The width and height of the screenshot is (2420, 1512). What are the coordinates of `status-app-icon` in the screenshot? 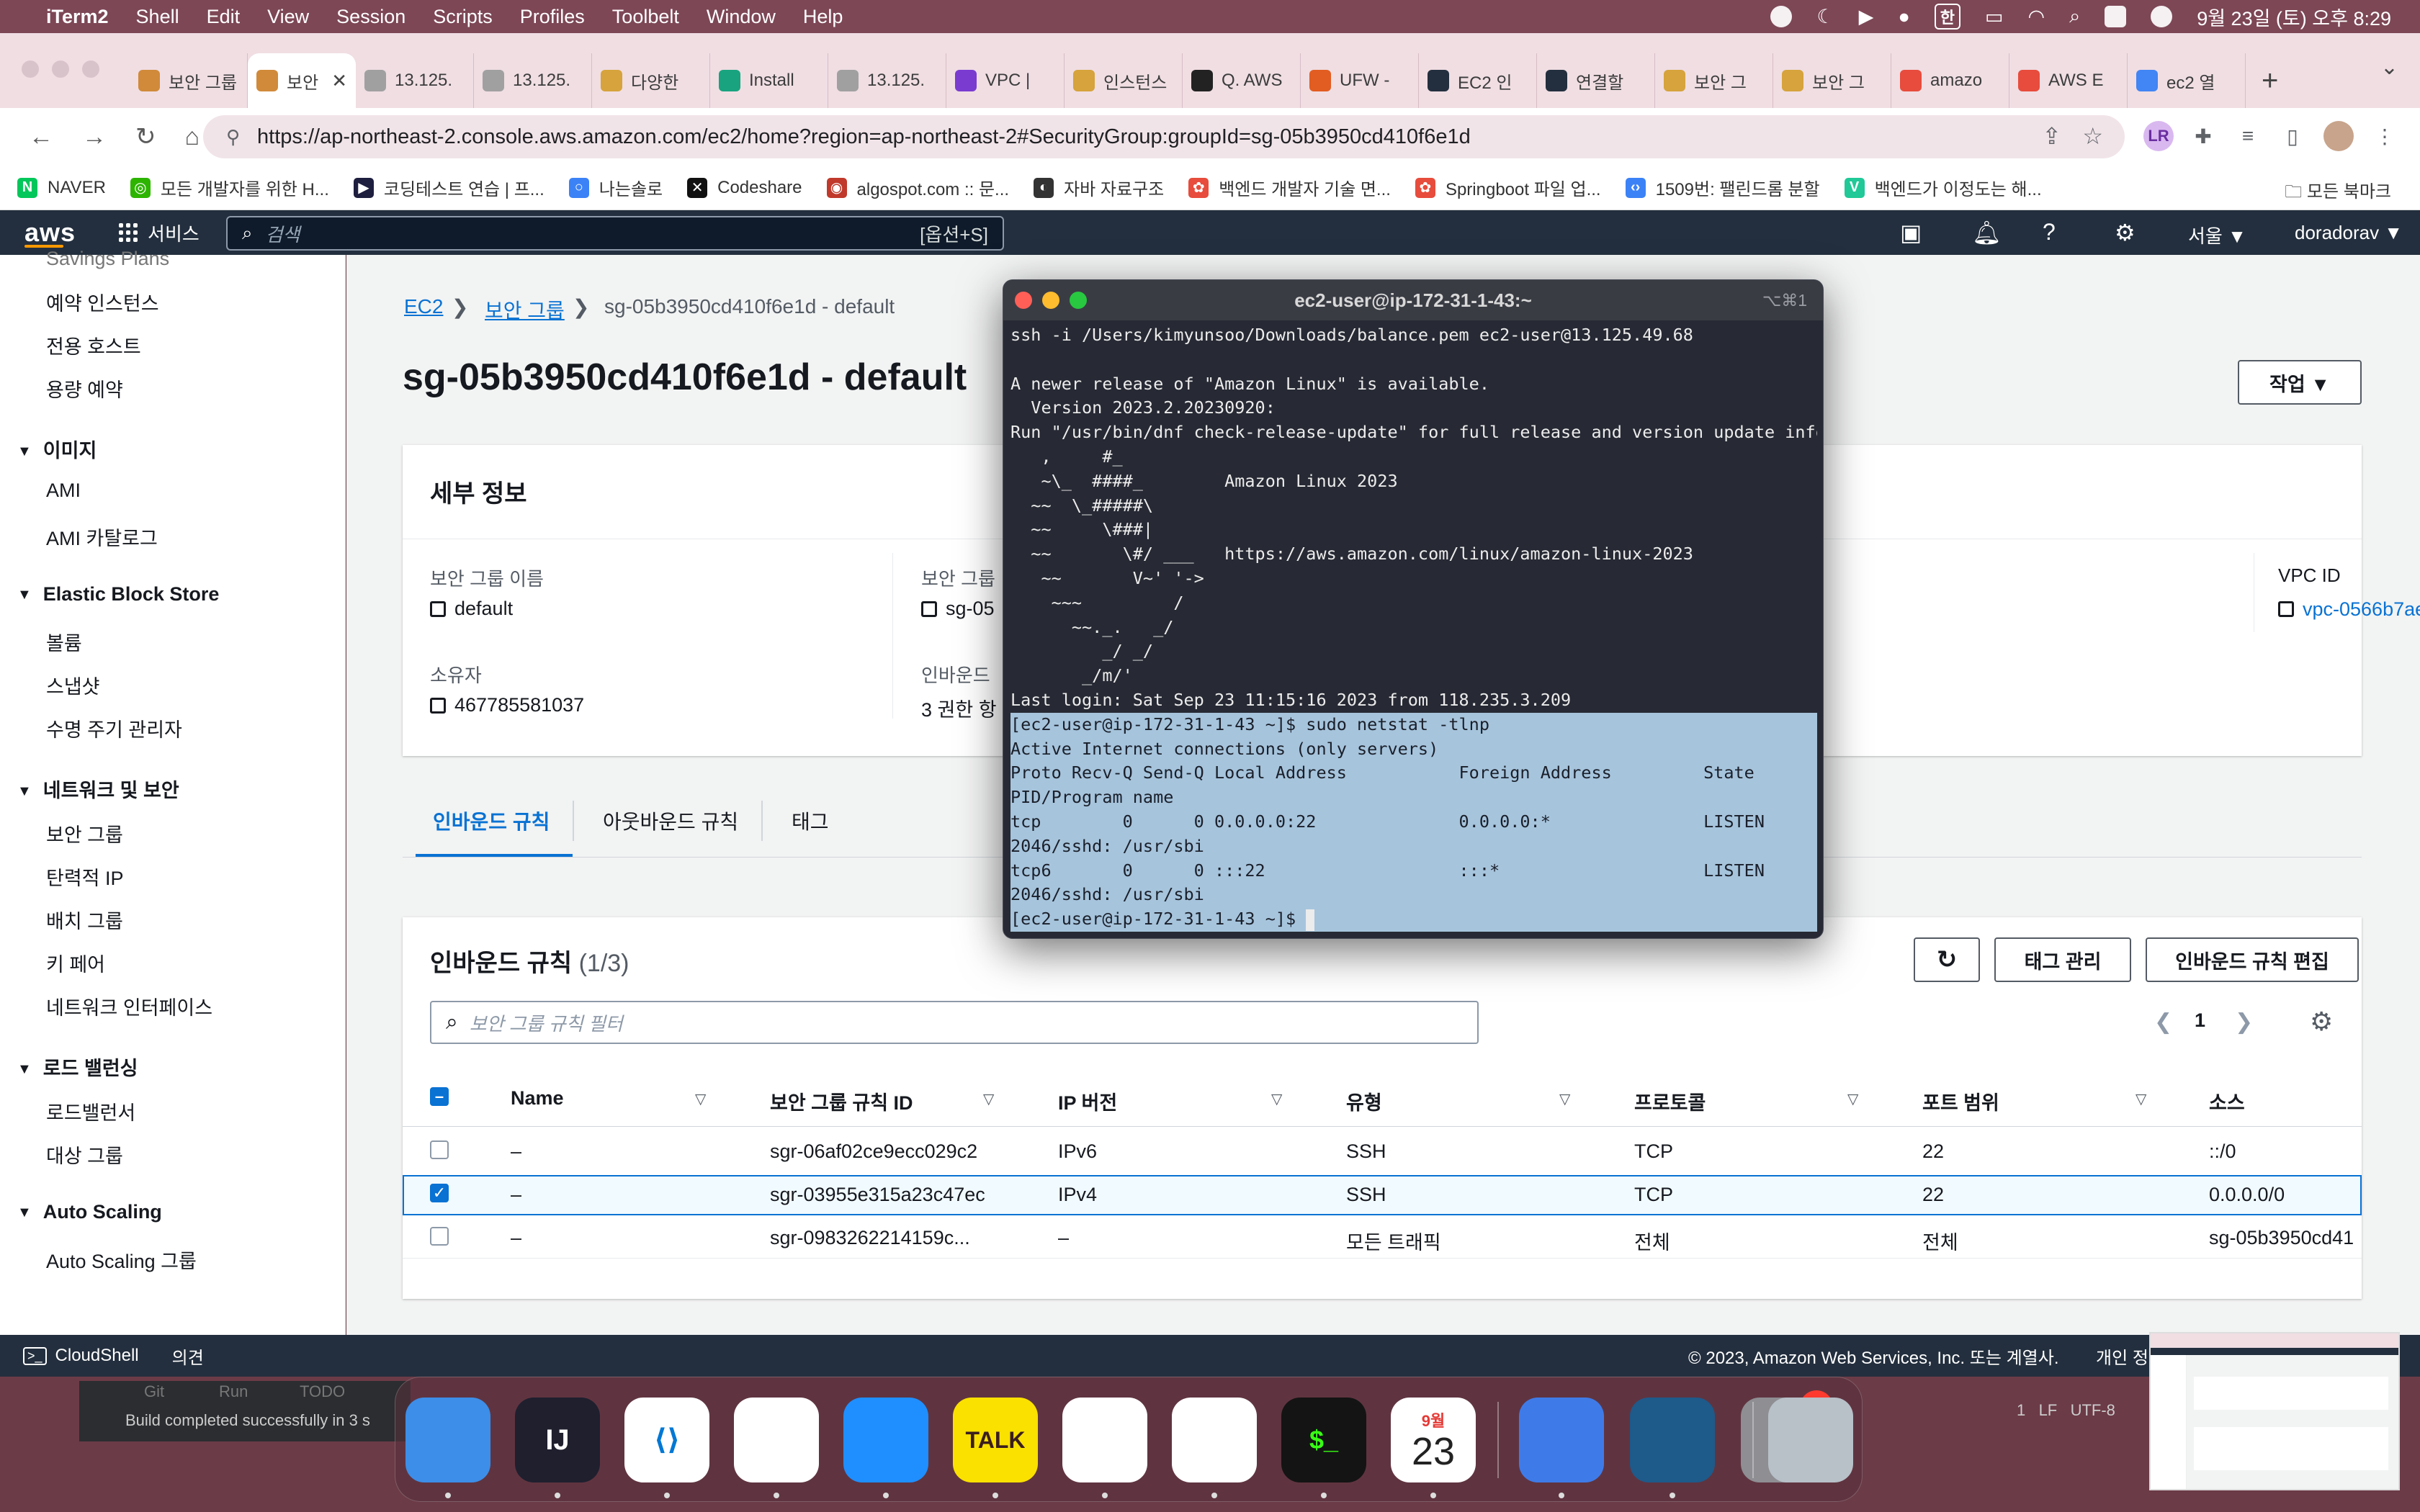 It's located at (1782, 16).